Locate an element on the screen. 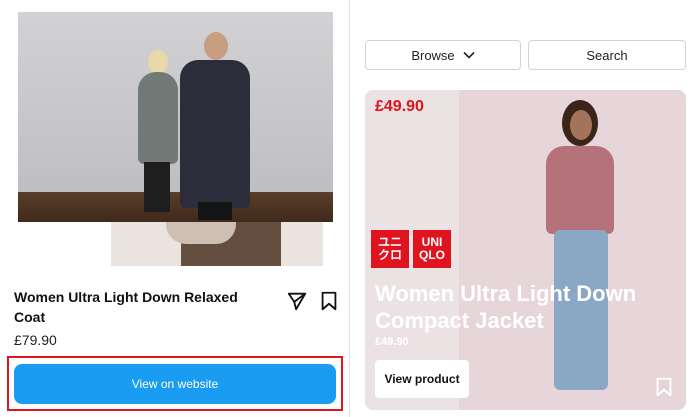 Image resolution: width=700 pixels, height=417 pixels. photo-crop-strip is located at coordinates (217, 244).